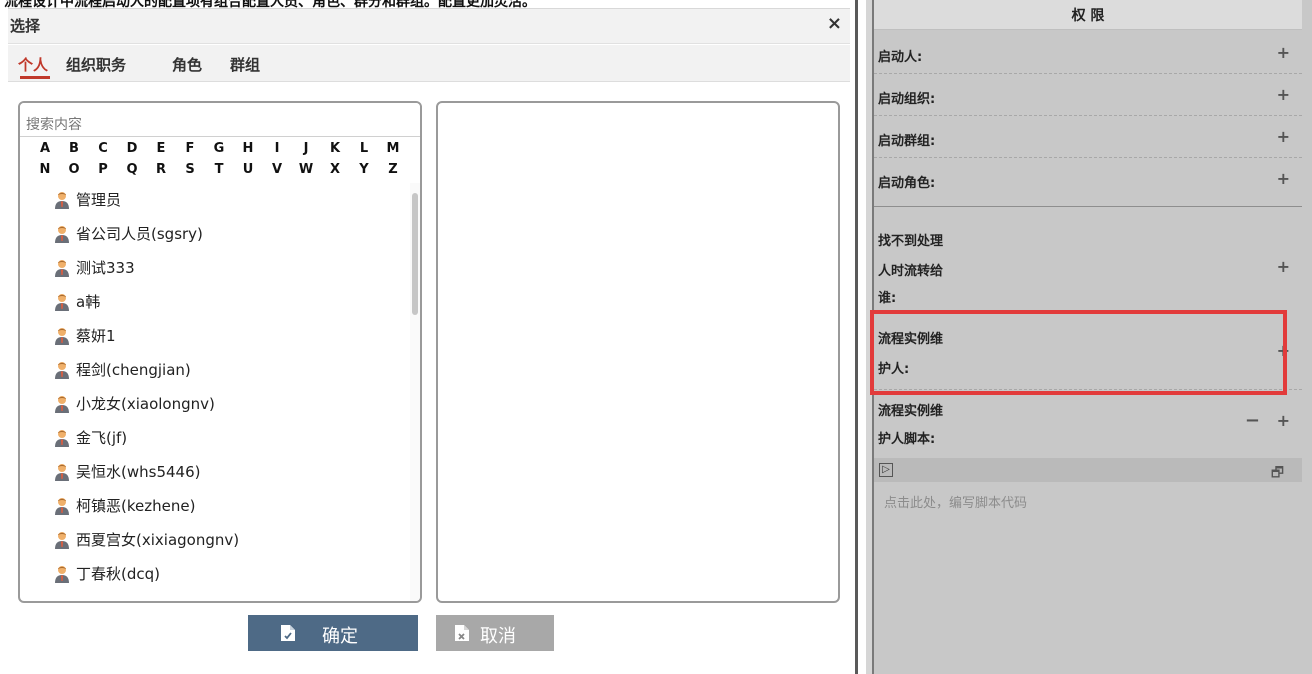 This screenshot has height=674, width=1312. What do you see at coordinates (132, 169) in the screenshot?
I see `alphabet-letter-q: Q` at bounding box center [132, 169].